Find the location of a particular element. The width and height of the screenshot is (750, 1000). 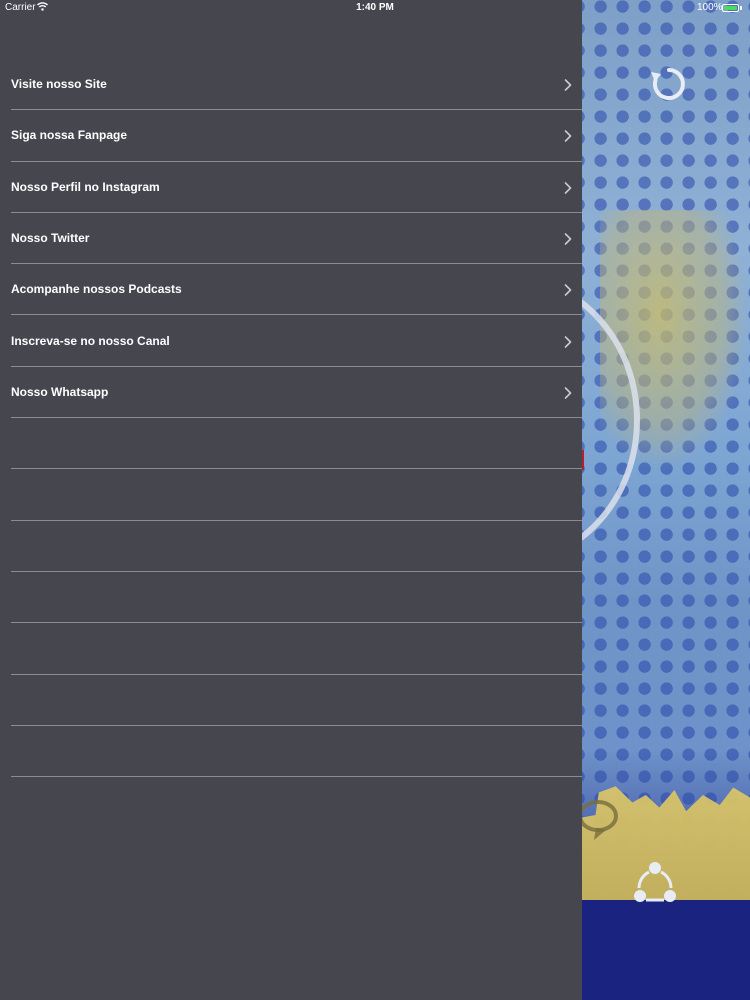

menu-item: Visite nosso Site is located at coordinates (296, 85).